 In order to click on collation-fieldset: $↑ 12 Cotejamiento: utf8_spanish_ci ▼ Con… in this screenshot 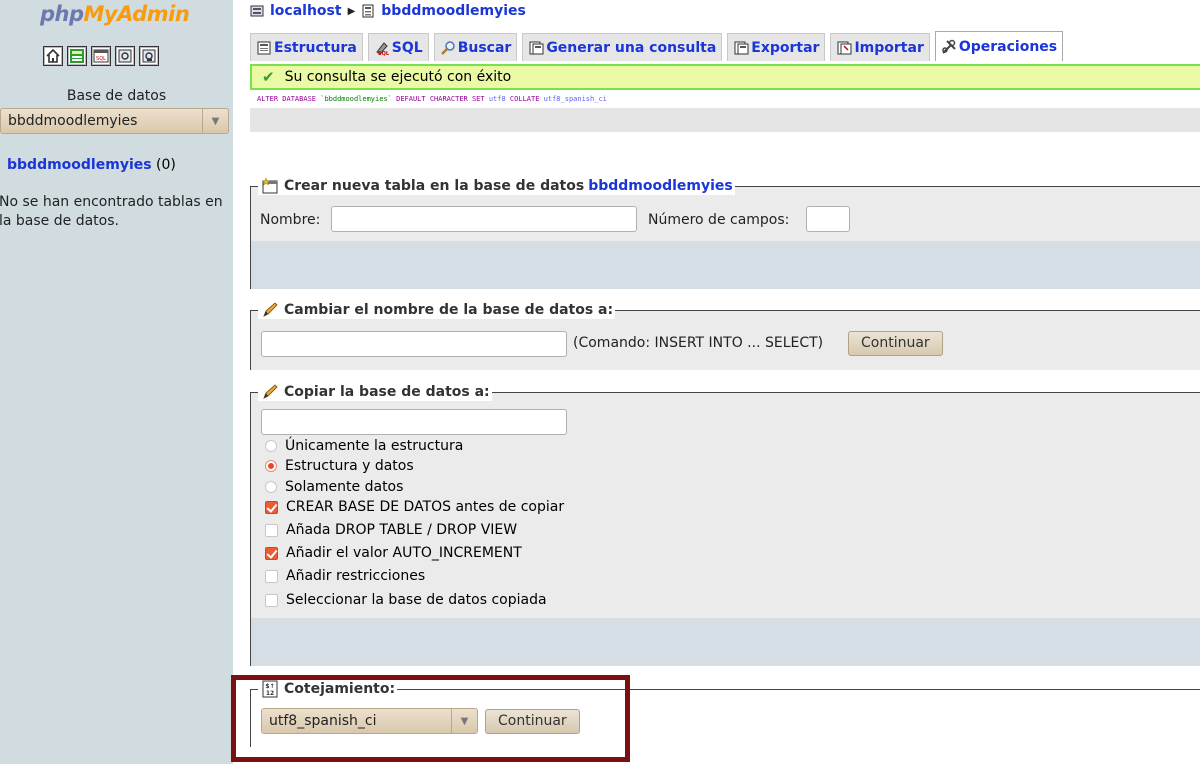, I will do `click(725, 713)`.